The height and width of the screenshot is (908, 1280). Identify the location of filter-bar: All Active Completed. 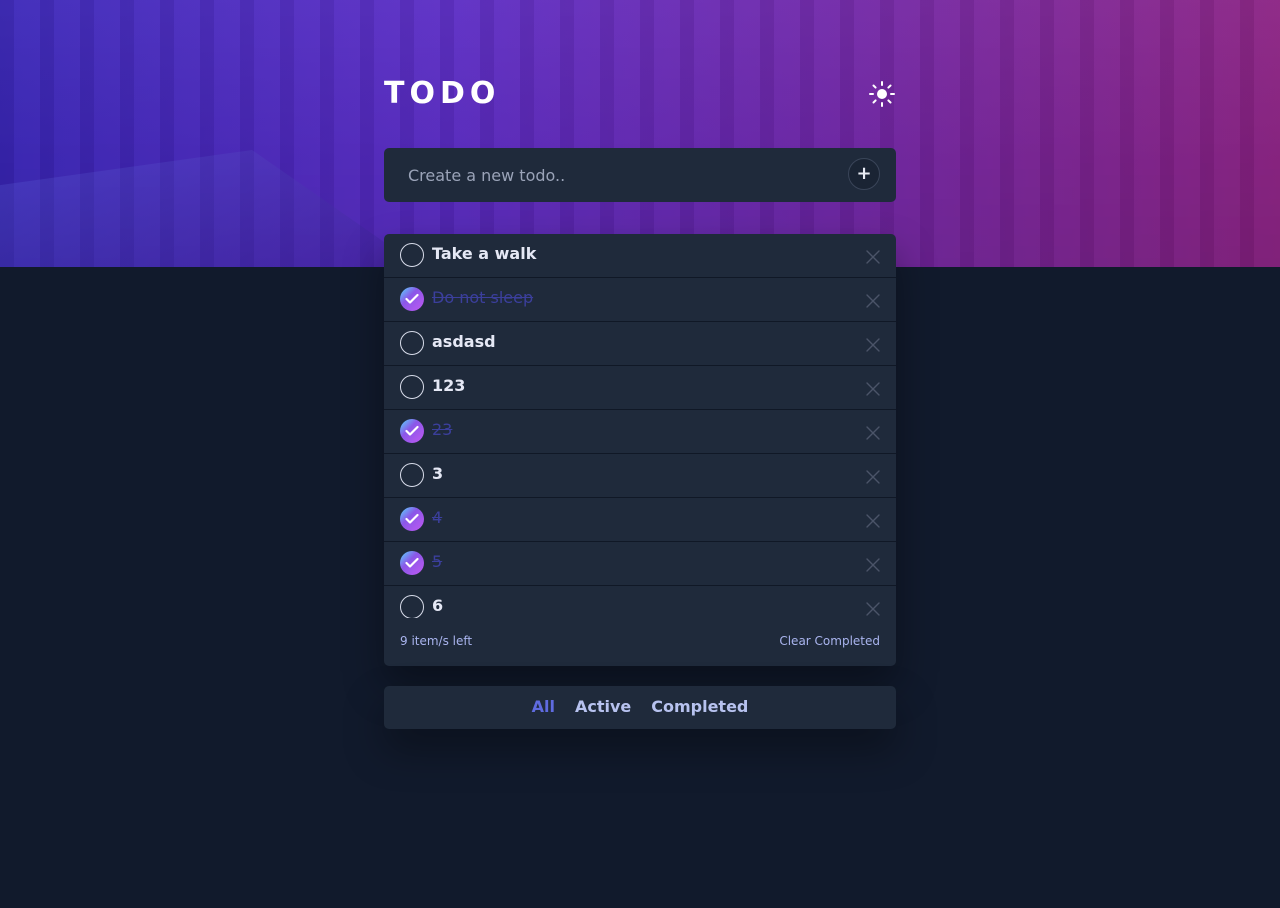
(640, 707).